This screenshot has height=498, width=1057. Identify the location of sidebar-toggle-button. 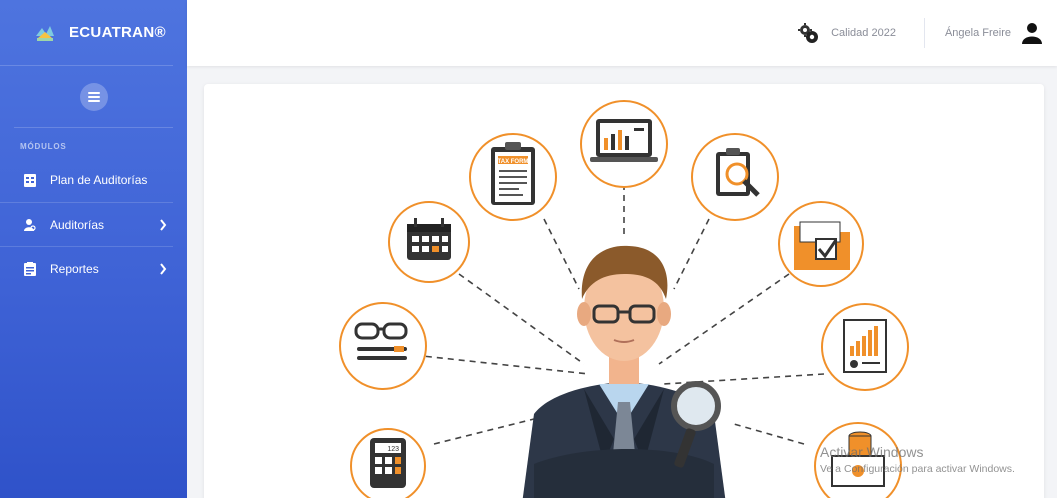
(93, 96).